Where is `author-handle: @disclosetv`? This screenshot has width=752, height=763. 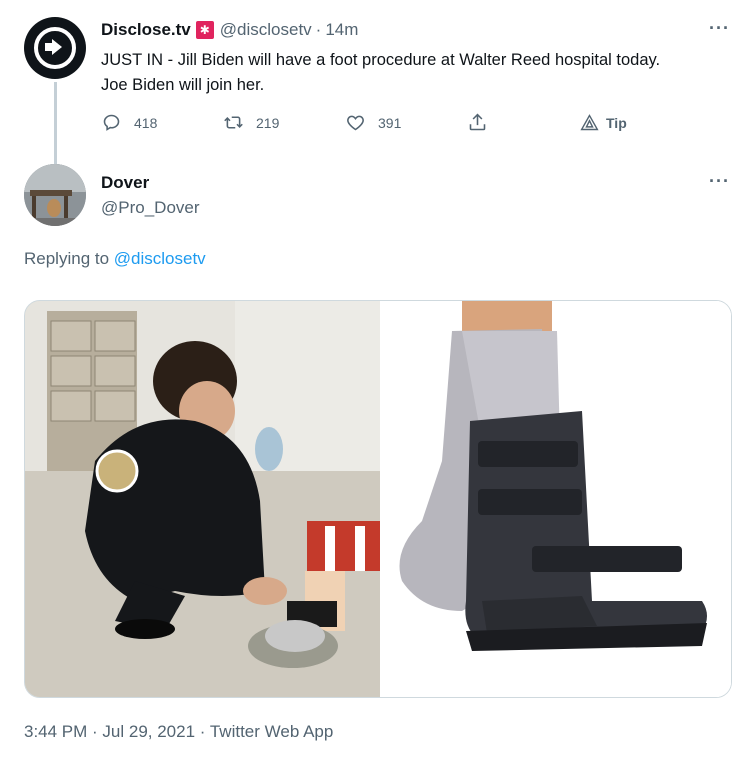
author-handle: @disclosetv is located at coordinates (266, 30).